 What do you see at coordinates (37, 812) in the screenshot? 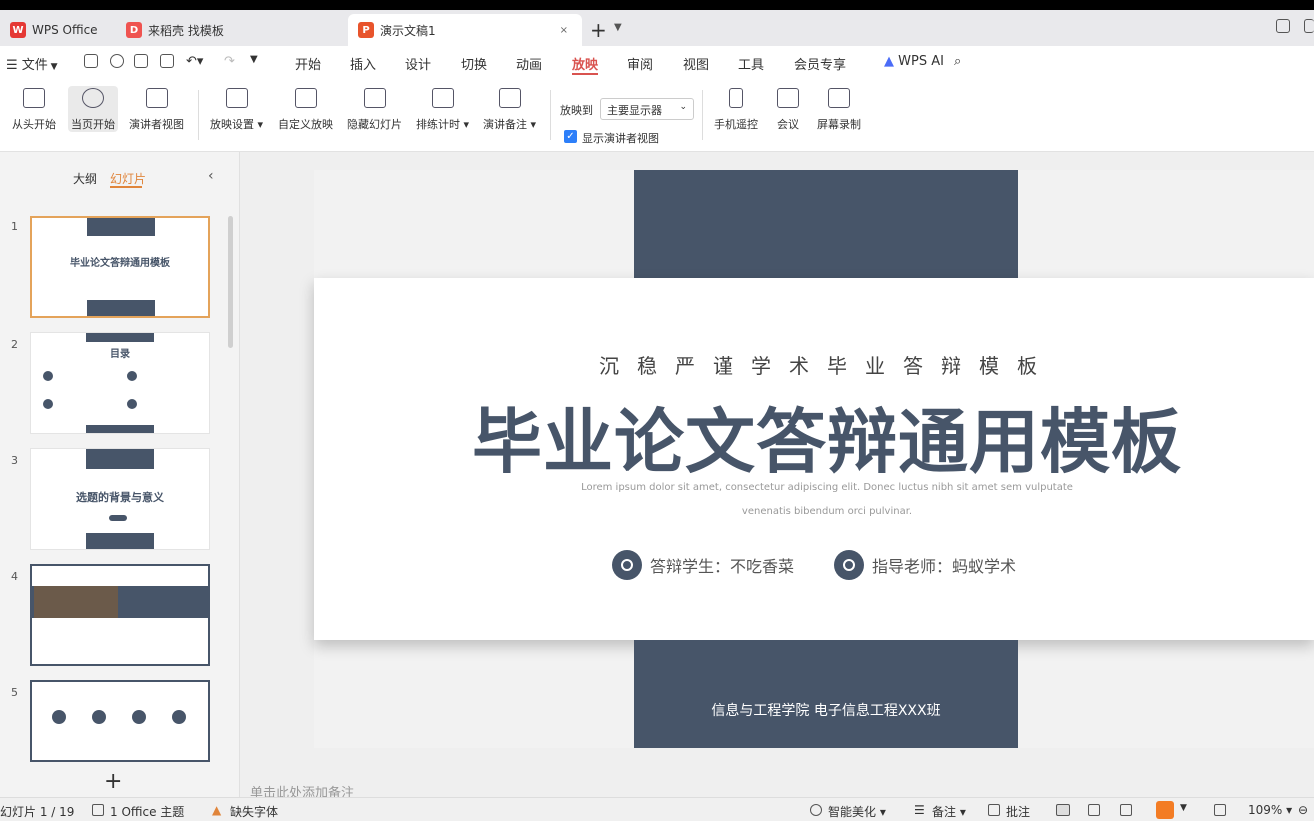
I see `slide-count: 幻灯片 1 / 19` at bounding box center [37, 812].